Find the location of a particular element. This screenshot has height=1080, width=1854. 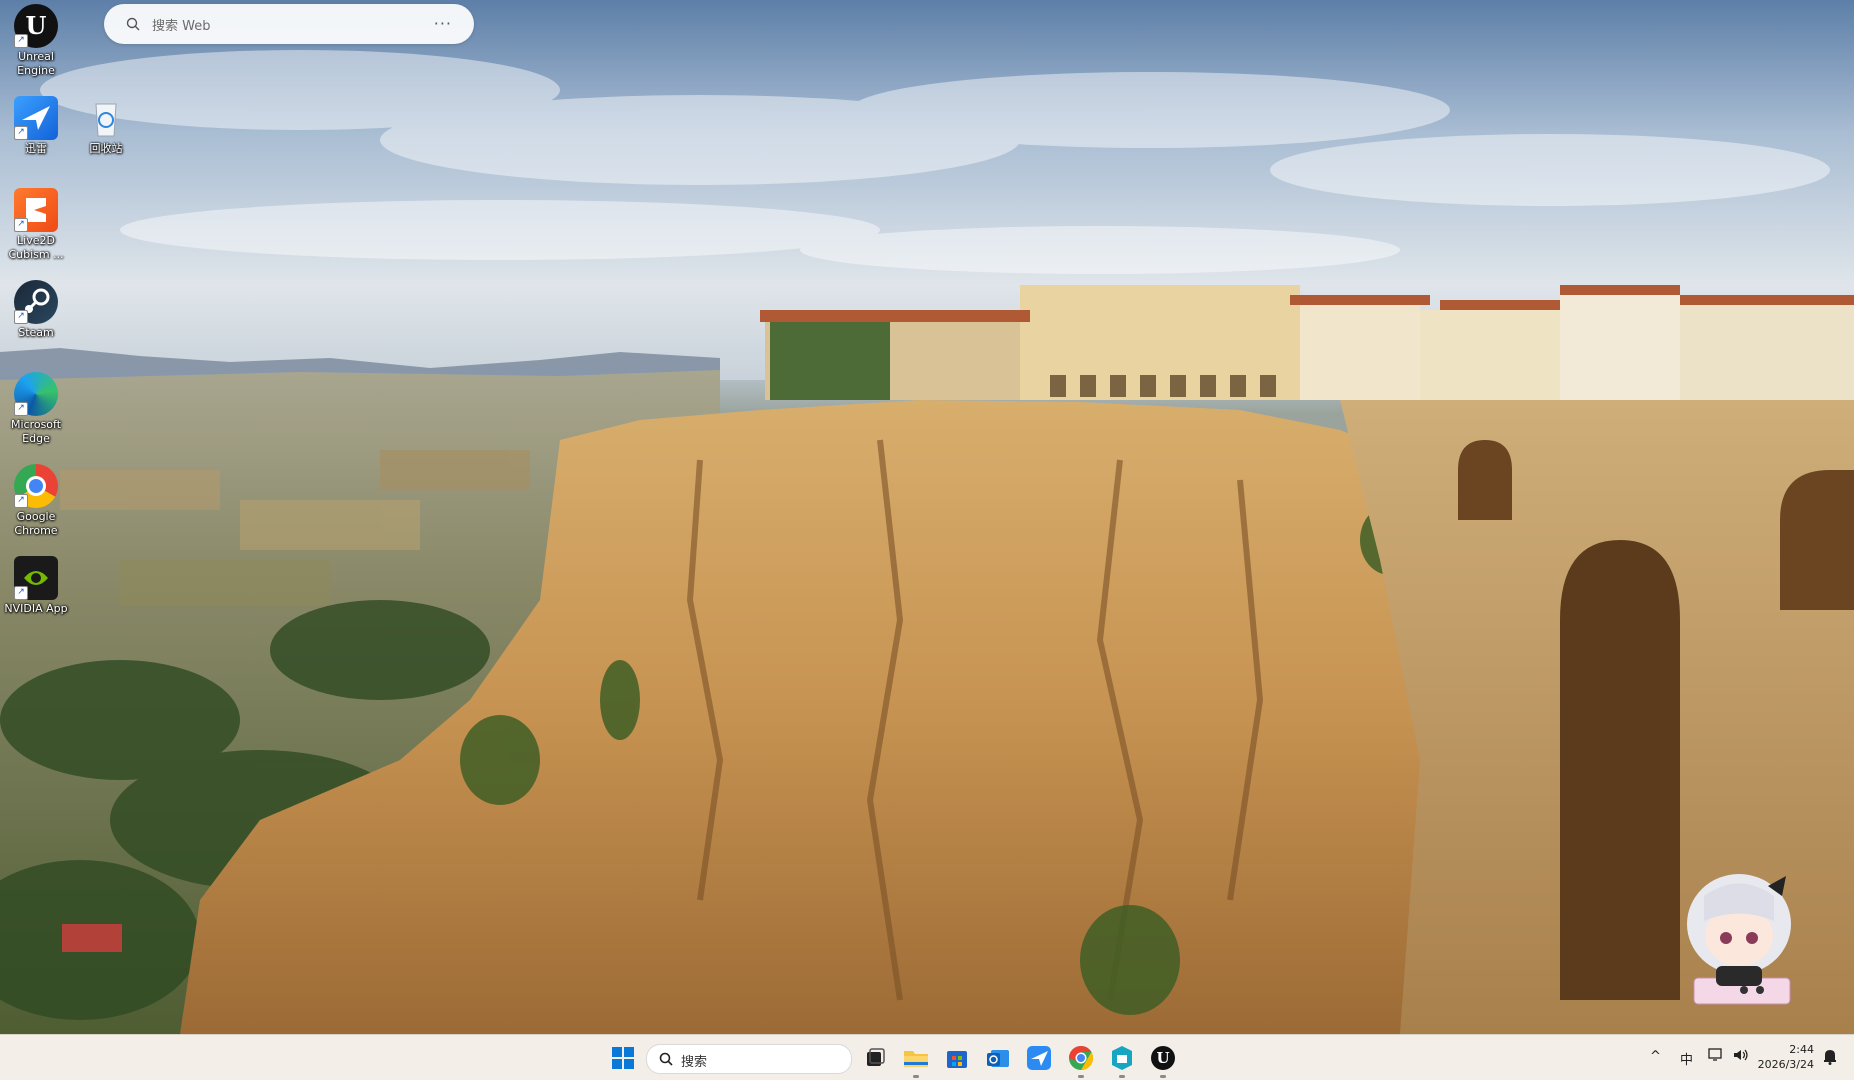

vpn-app-icon is located at coordinates (1122, 1058).